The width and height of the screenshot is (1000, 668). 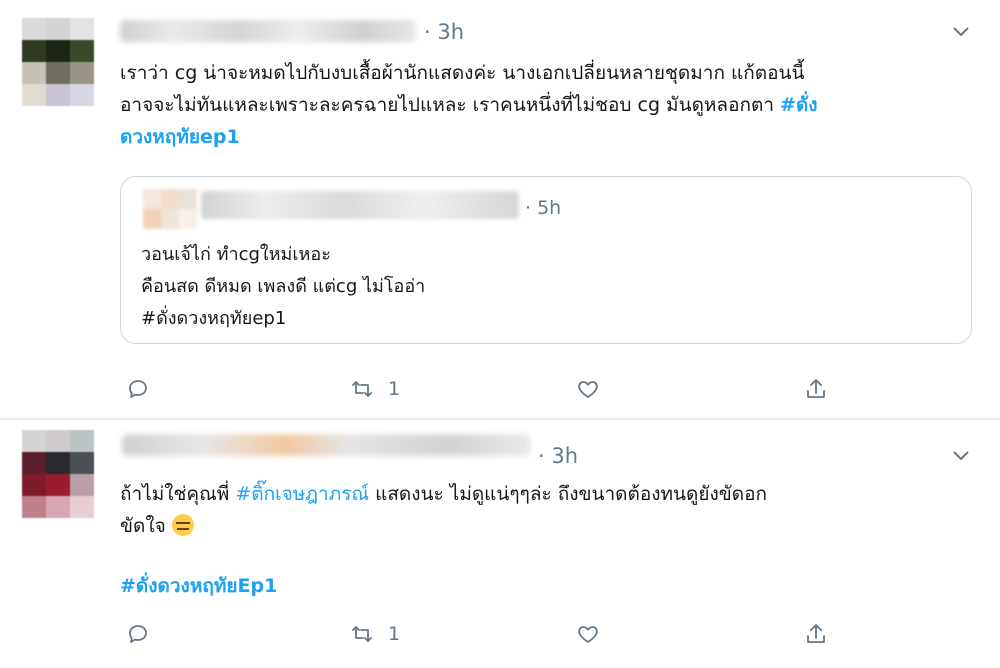 I want to click on hashtag-link: #ติ๊กเจษฎาภรณ์, so click(x=302, y=494).